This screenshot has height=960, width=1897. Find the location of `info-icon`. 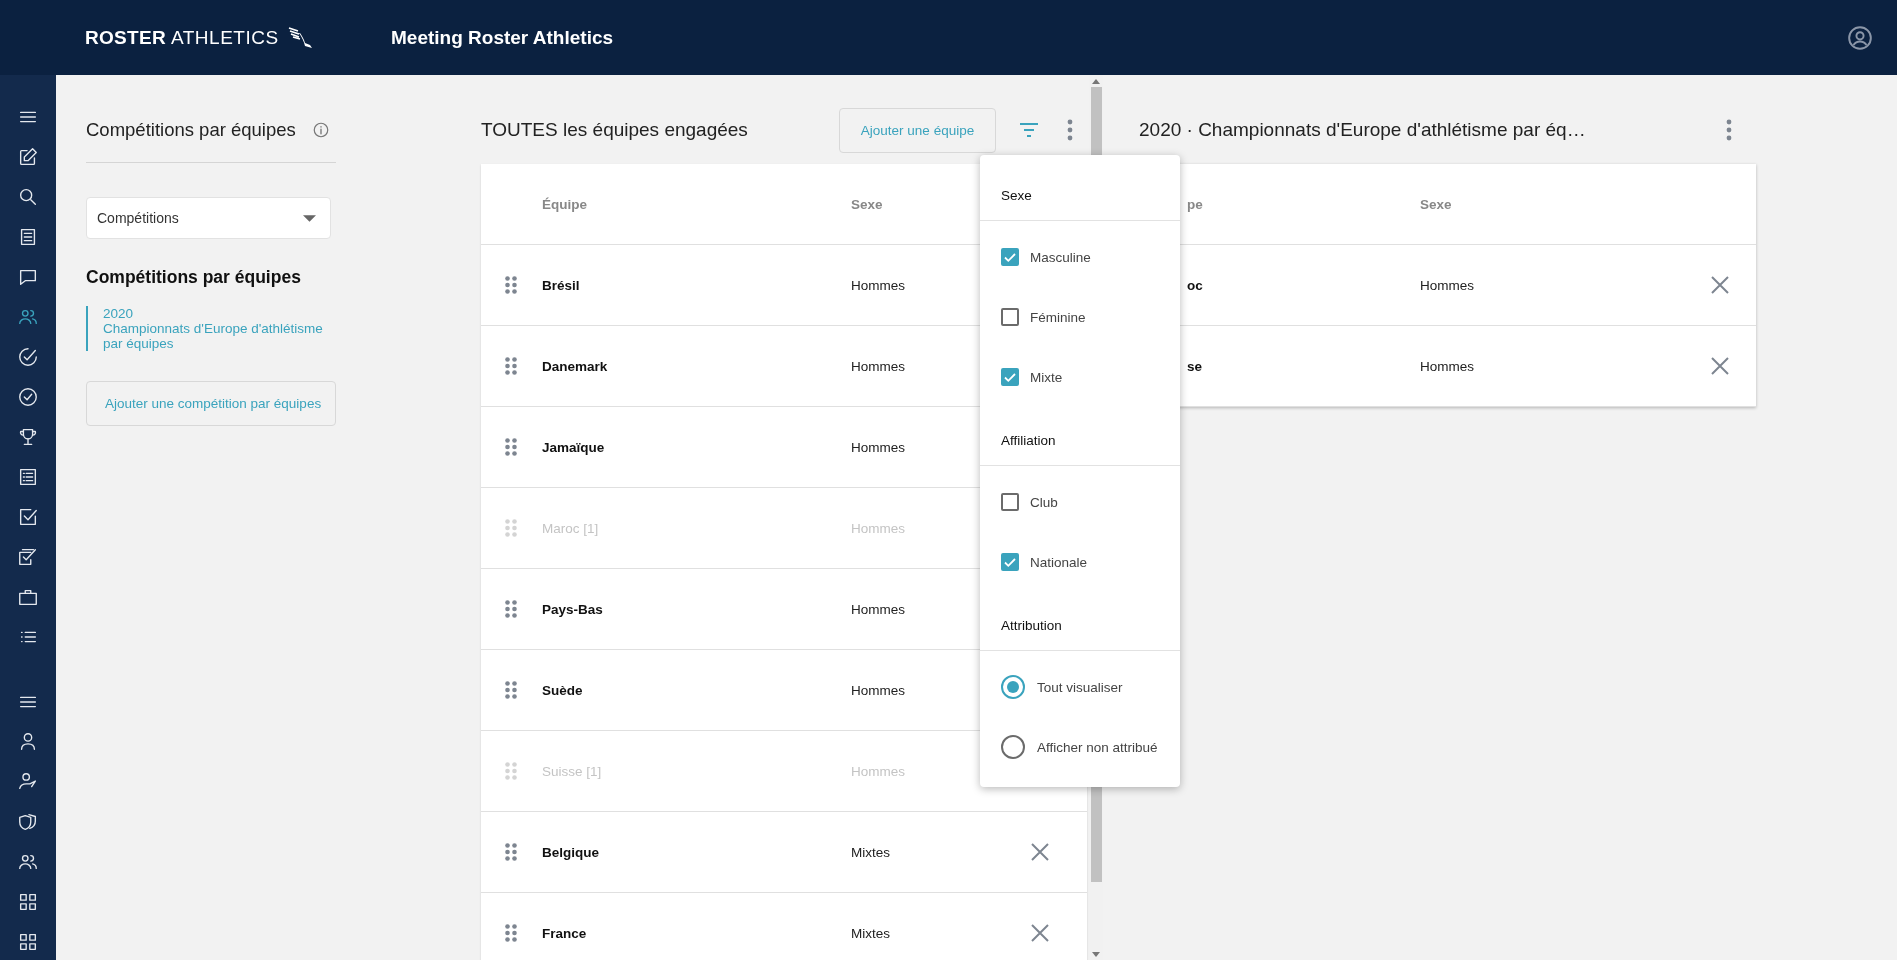

info-icon is located at coordinates (321, 130).